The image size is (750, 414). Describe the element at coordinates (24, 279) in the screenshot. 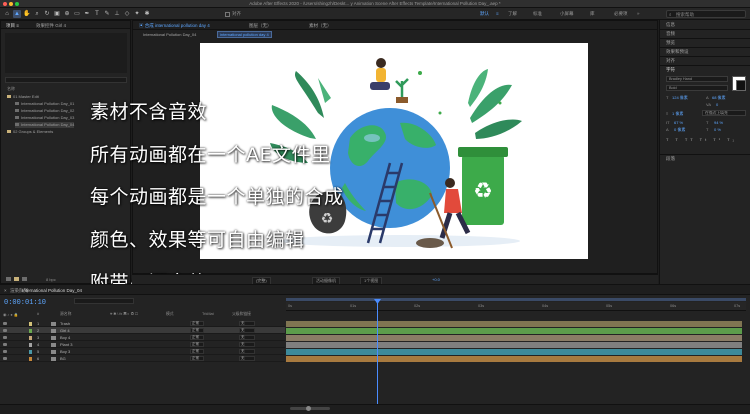

I see `new-composition-icon` at that location.